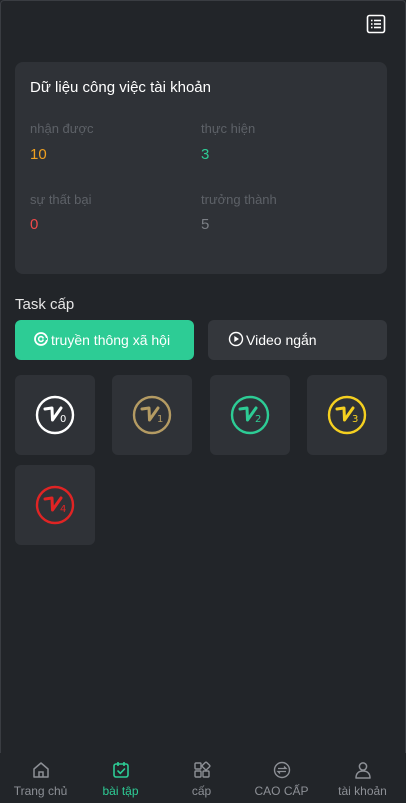  I want to click on tab-social-media: truyền thông xã hội, so click(104, 340).